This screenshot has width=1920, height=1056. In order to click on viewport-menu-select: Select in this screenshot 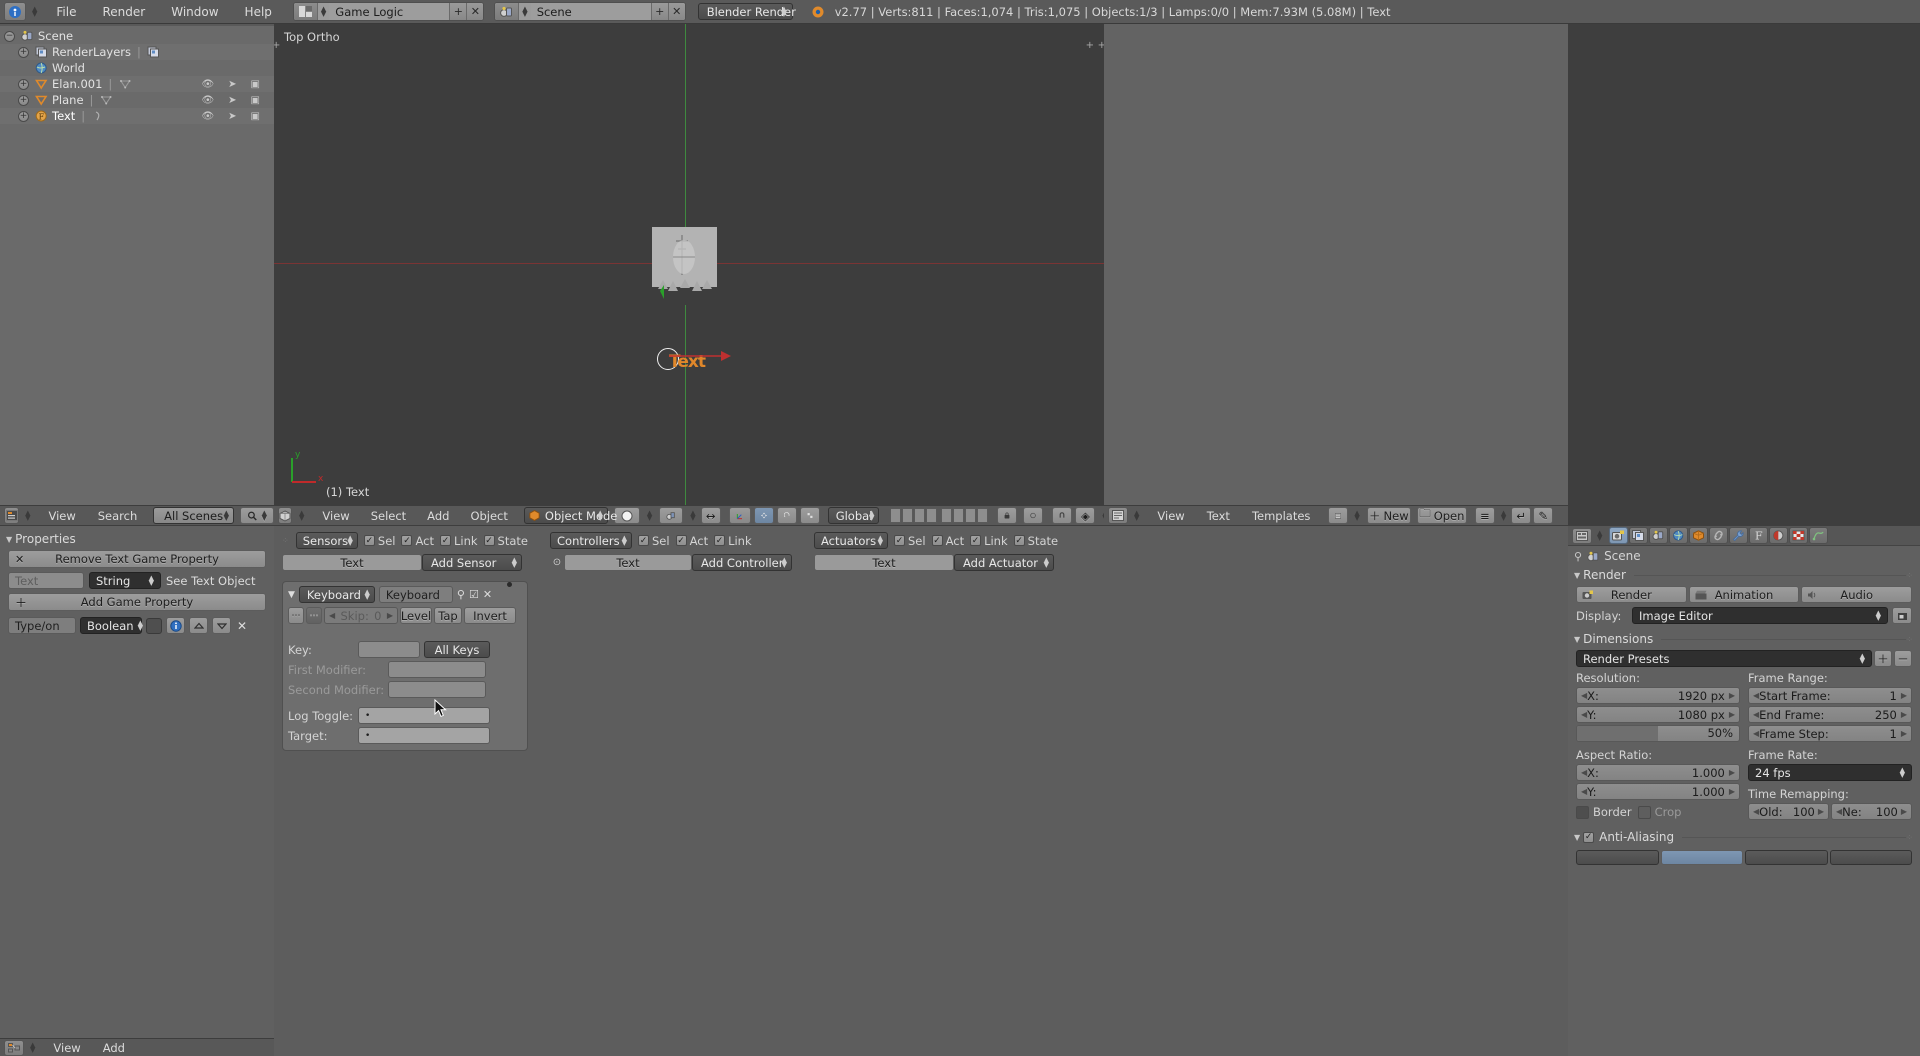, I will do `click(388, 516)`.